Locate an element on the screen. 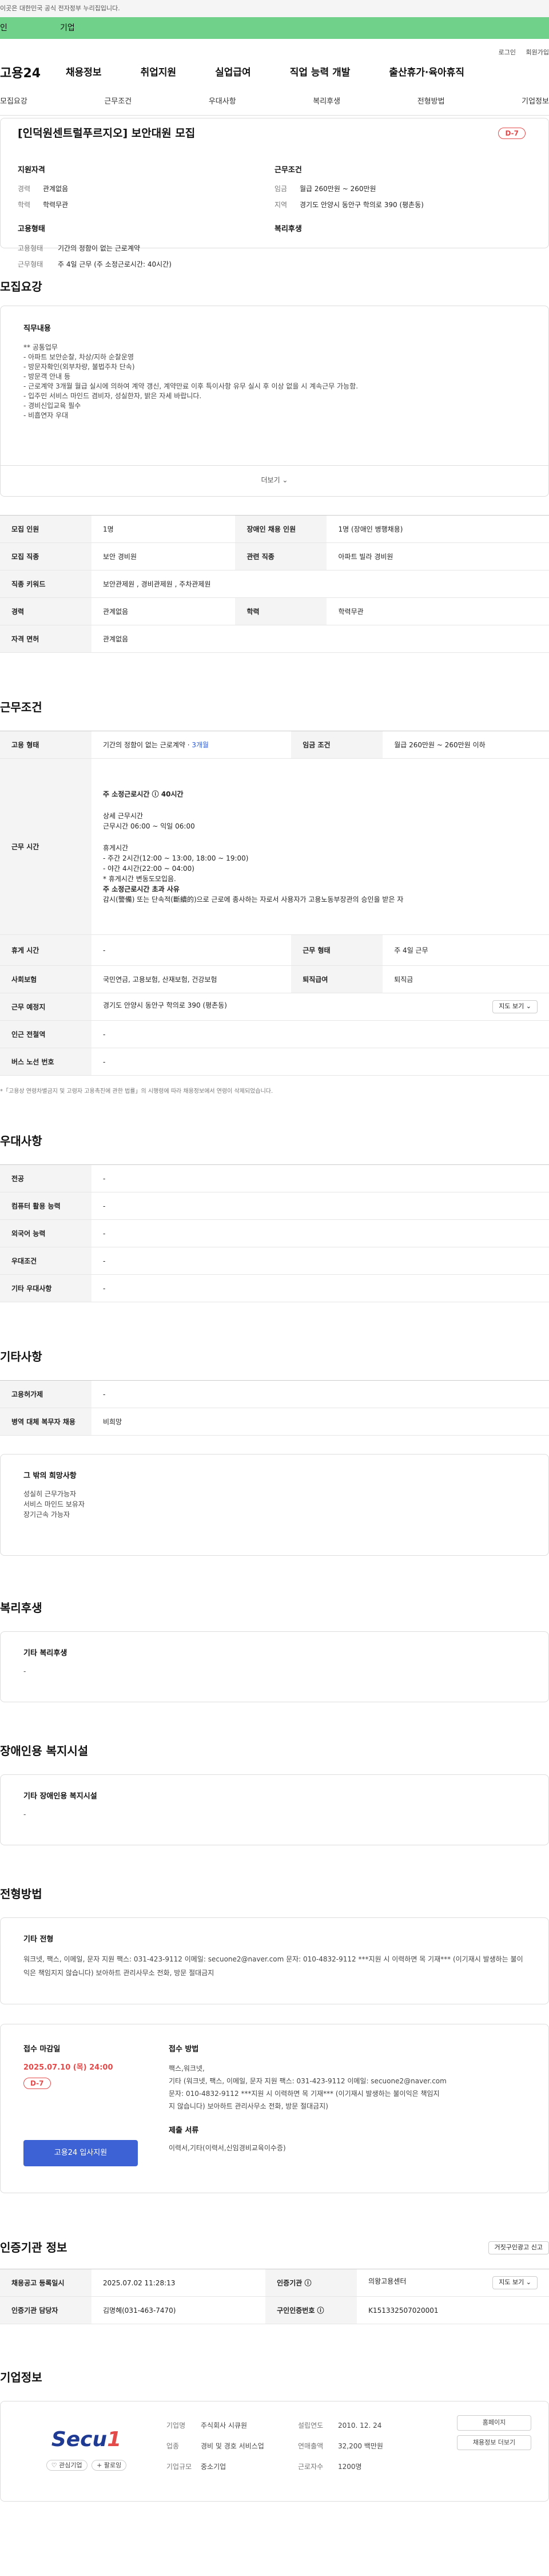  desc-heading: 직무내용 is located at coordinates (37, 329).